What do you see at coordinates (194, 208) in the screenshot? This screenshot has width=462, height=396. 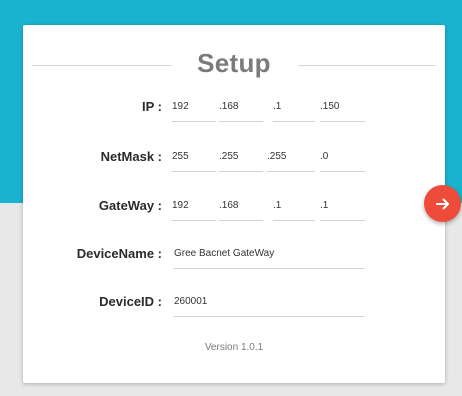 I see `gateway-octet-1: 192` at bounding box center [194, 208].